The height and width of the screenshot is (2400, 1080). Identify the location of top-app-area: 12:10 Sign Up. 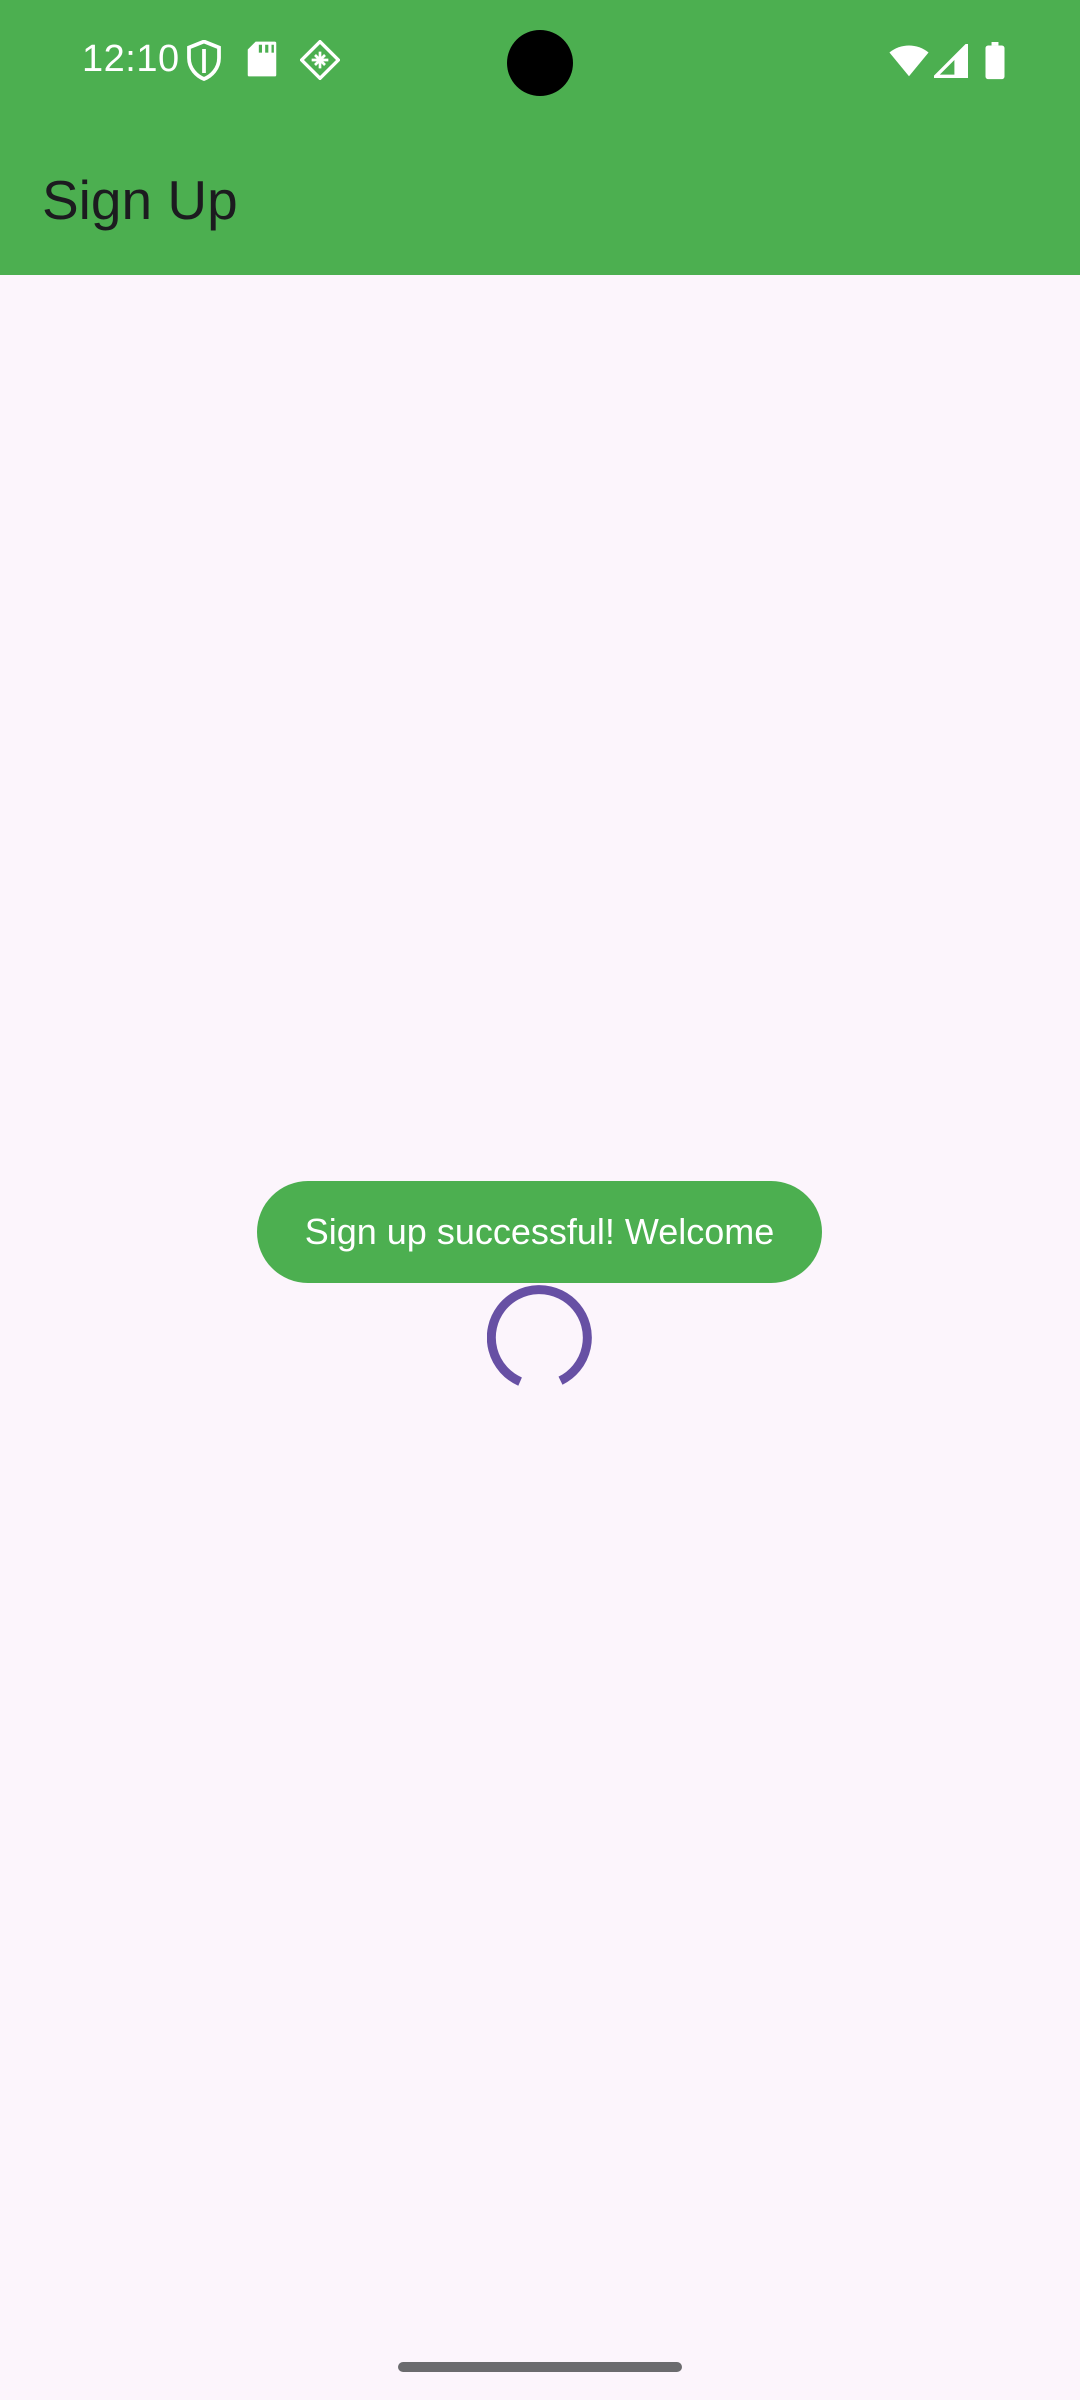
(540, 137).